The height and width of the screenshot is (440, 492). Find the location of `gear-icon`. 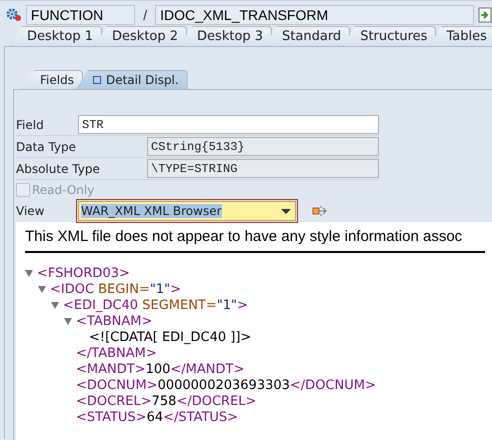

gear-icon is located at coordinates (14, 15).